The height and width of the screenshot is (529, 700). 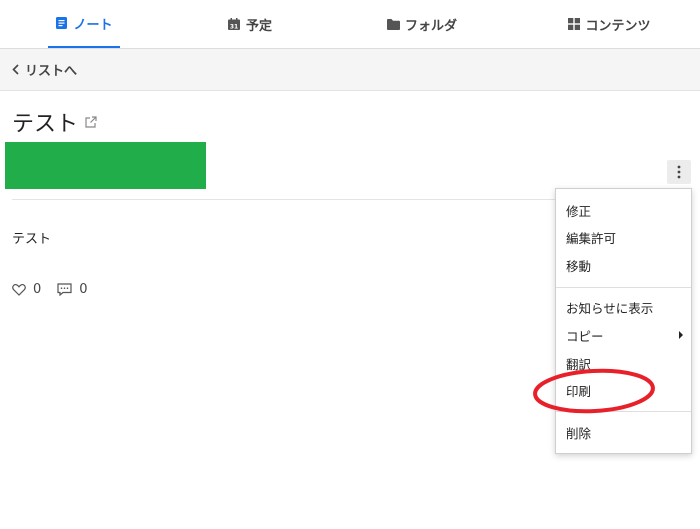 I want to click on top-nav: ノート 31 予定 フォルダ コンテンツ, so click(x=350, y=24).